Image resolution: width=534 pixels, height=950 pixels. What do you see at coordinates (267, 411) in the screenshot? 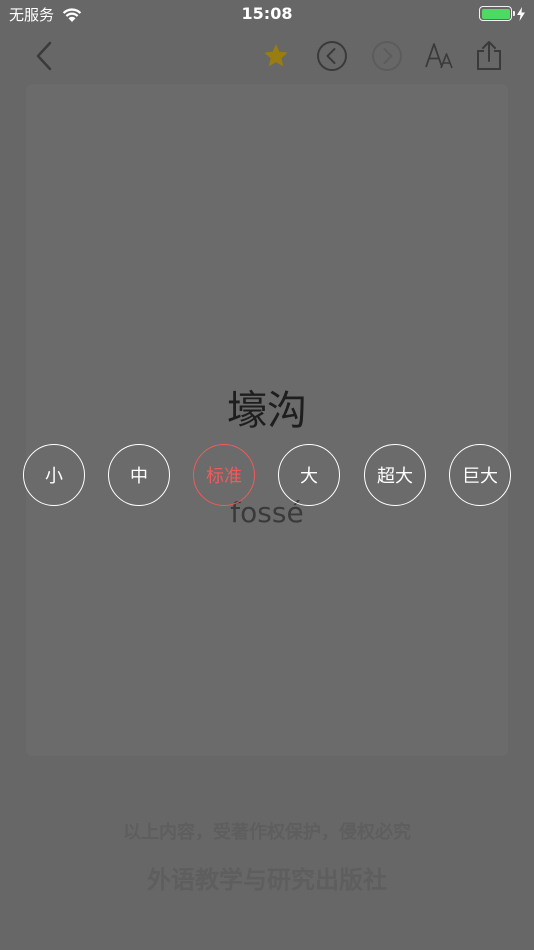
I see `headword: 壕沟` at bounding box center [267, 411].